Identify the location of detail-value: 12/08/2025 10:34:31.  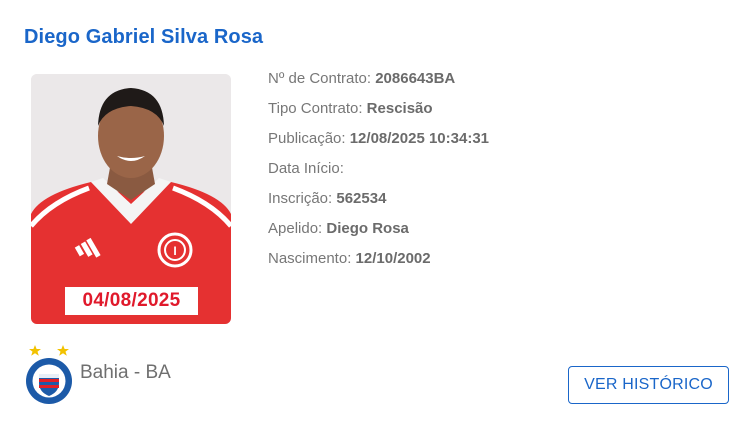
(419, 138).